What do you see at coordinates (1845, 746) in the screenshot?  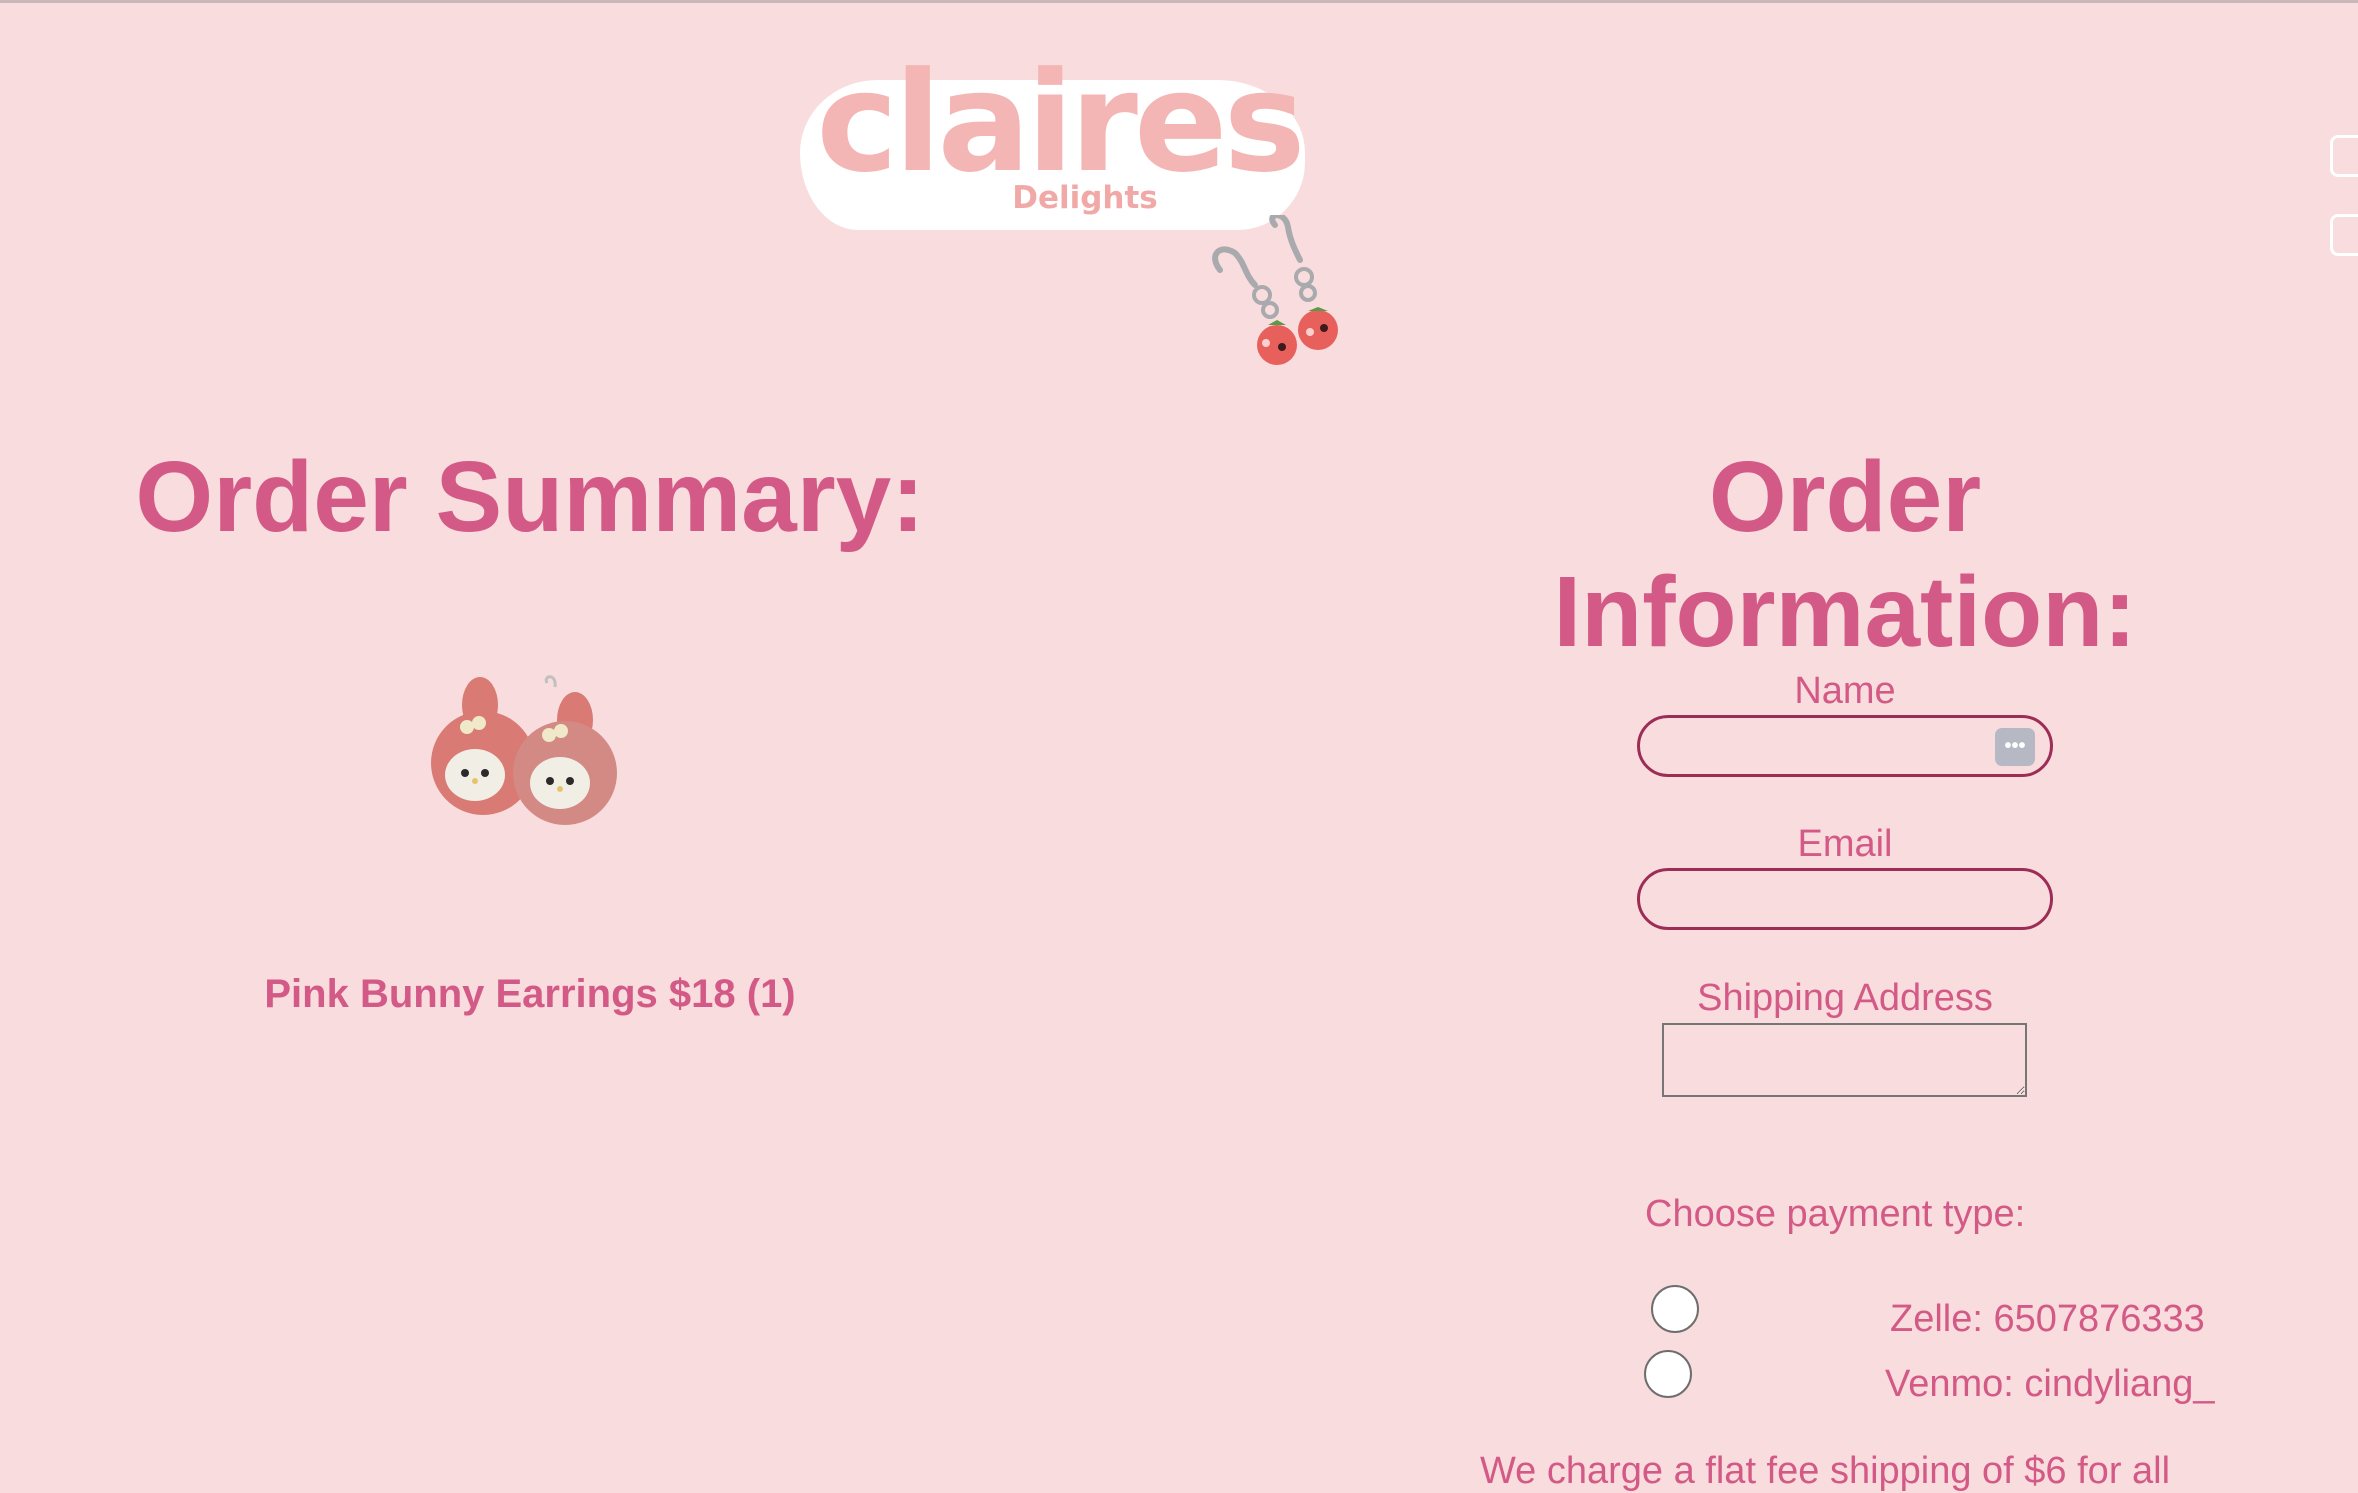 I see `name-field` at bounding box center [1845, 746].